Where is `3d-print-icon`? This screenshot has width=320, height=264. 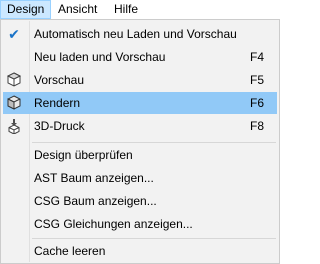
3d-print-icon is located at coordinates (14, 126).